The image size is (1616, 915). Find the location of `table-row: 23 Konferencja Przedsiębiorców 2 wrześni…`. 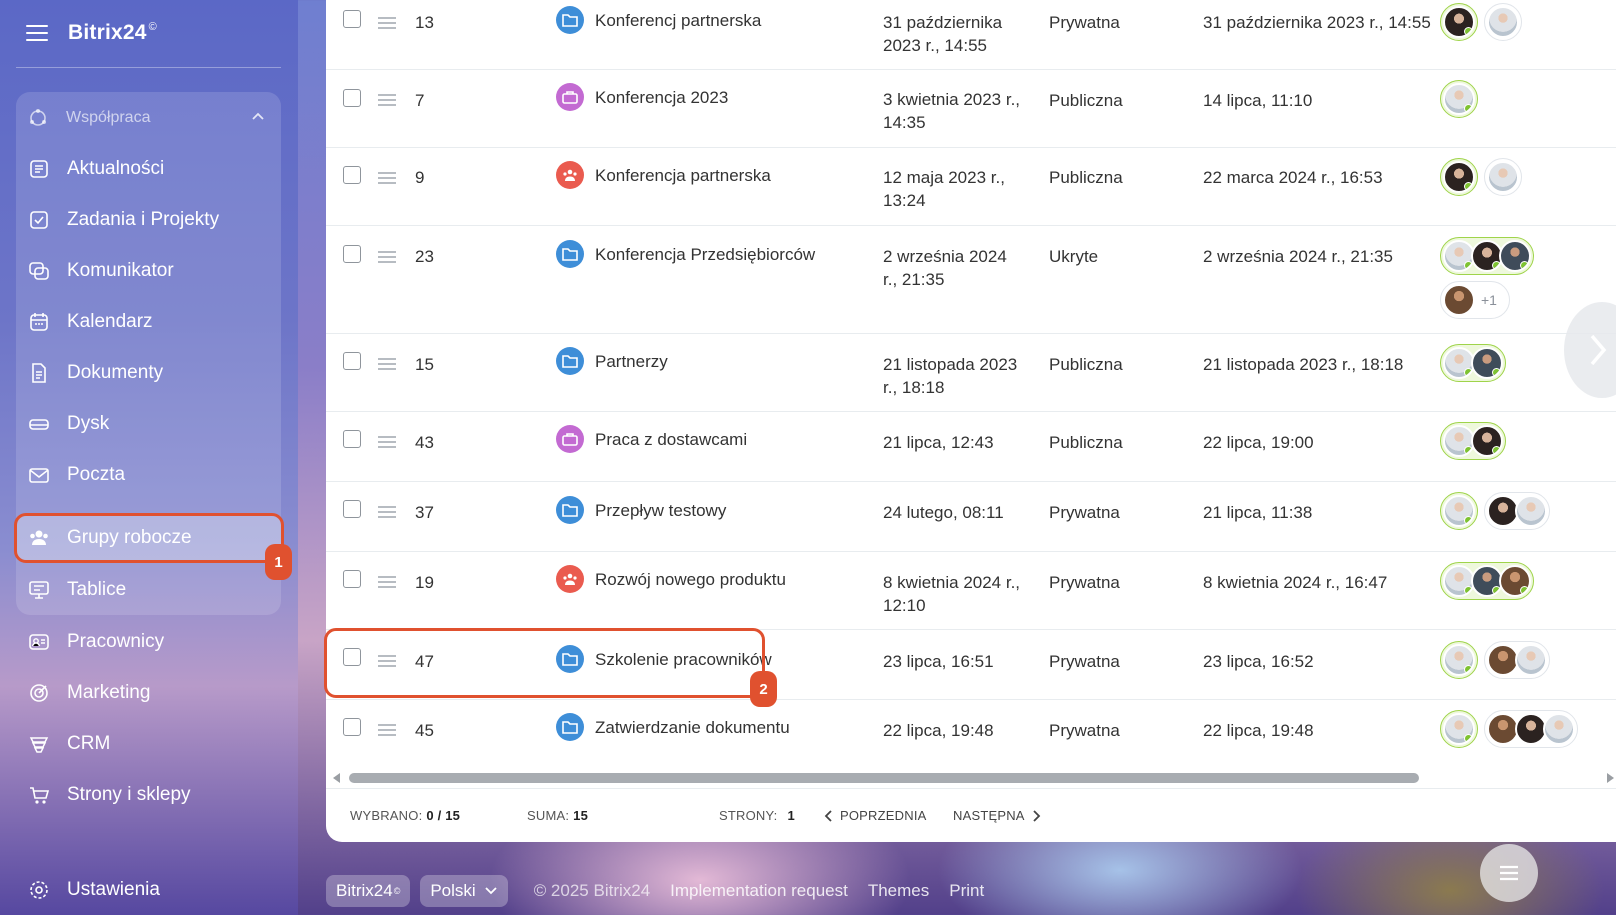

table-row: 23 Konferencja Przedsiębiorców 2 wrześni… is located at coordinates (971, 280).